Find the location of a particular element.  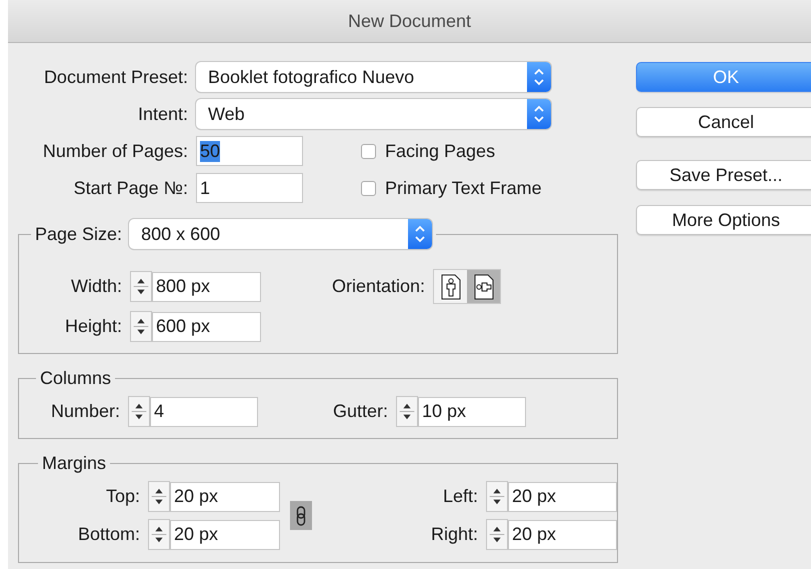

field-label: Start Page №: is located at coordinates (130, 188).